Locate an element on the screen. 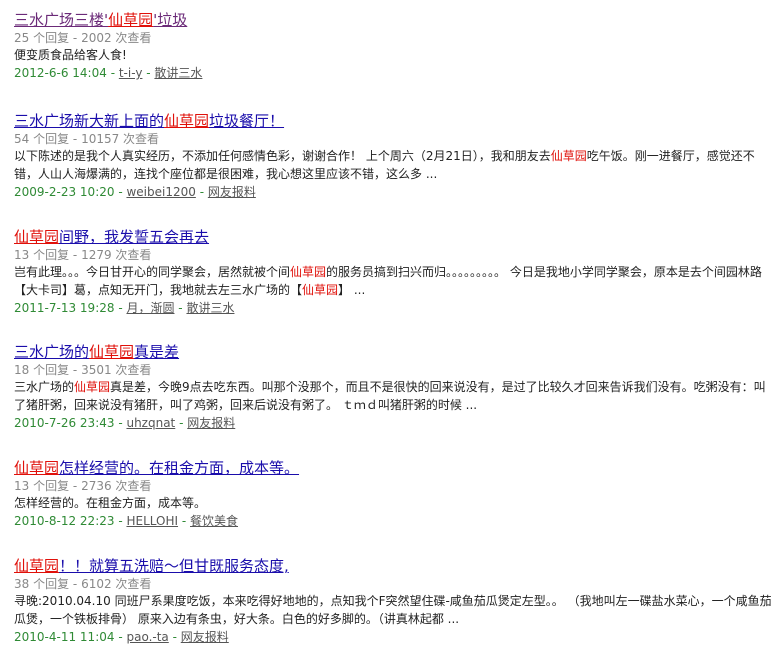 Image resolution: width=782 pixels, height=654 pixels. post-date: 2010-4-11 11:04 is located at coordinates (64, 637).